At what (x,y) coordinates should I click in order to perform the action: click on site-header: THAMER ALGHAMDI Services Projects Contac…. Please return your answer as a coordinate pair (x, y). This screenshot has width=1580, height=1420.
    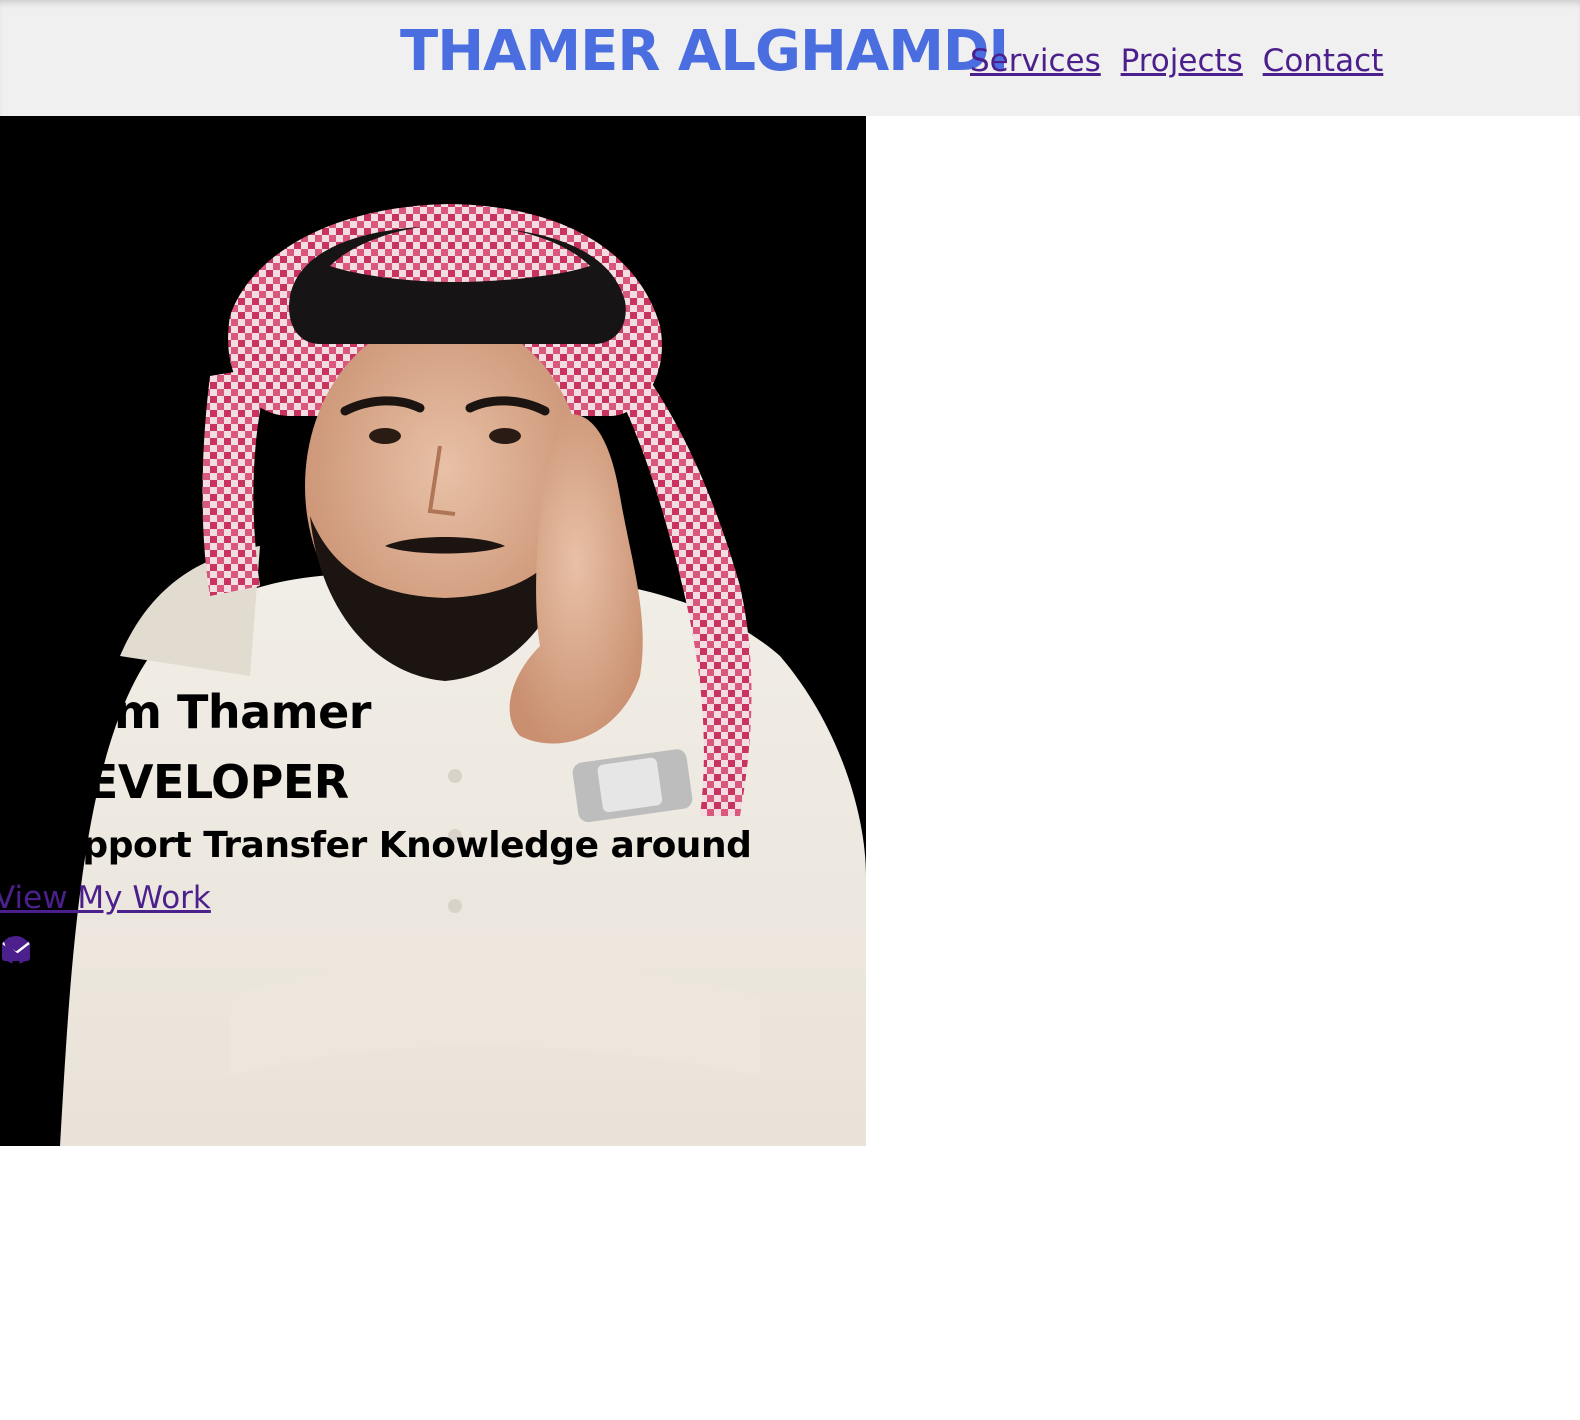
    Looking at the image, I should click on (790, 58).